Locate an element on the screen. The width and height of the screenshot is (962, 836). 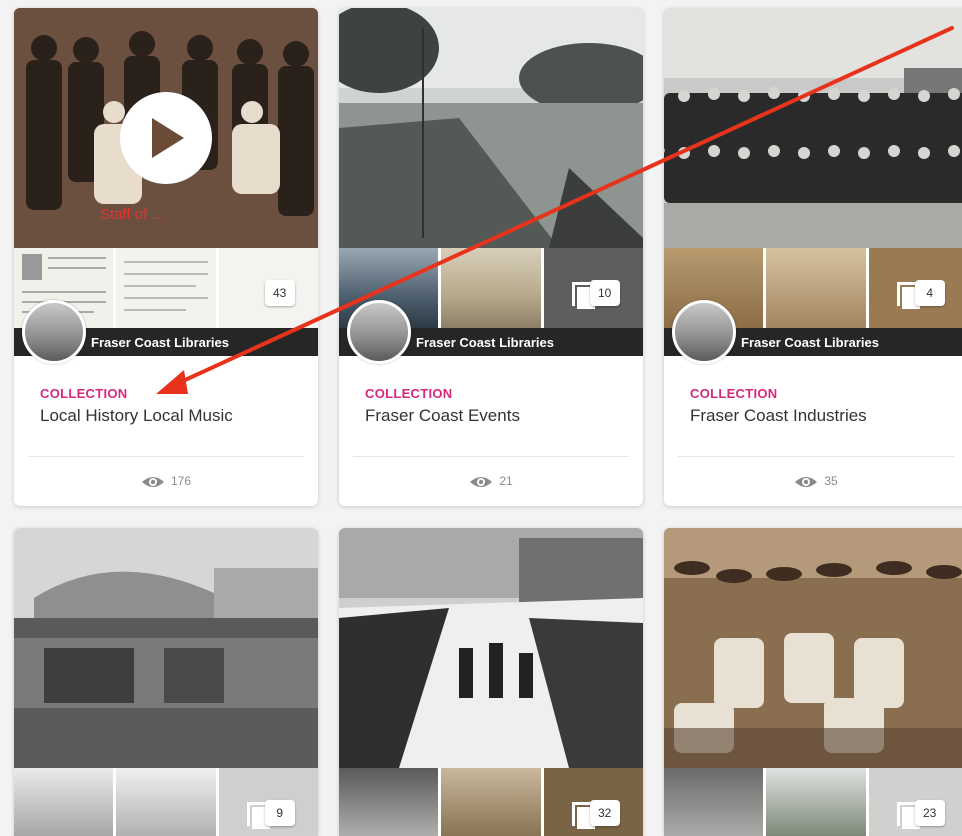
item-count-badge: 32 is located at coordinates (604, 813).